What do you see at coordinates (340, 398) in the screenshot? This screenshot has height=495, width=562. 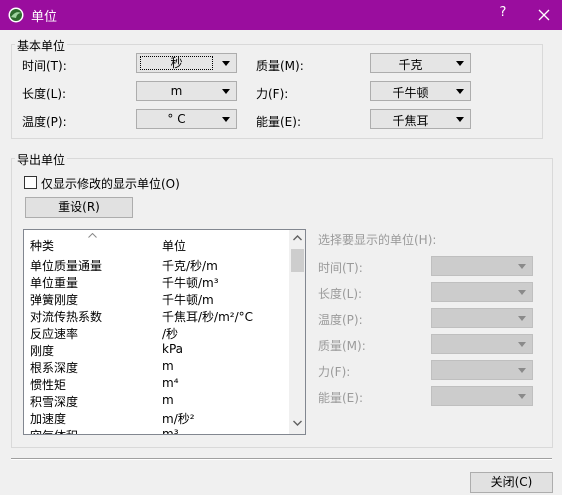 I see `derived-energy-label: 能量(E):` at bounding box center [340, 398].